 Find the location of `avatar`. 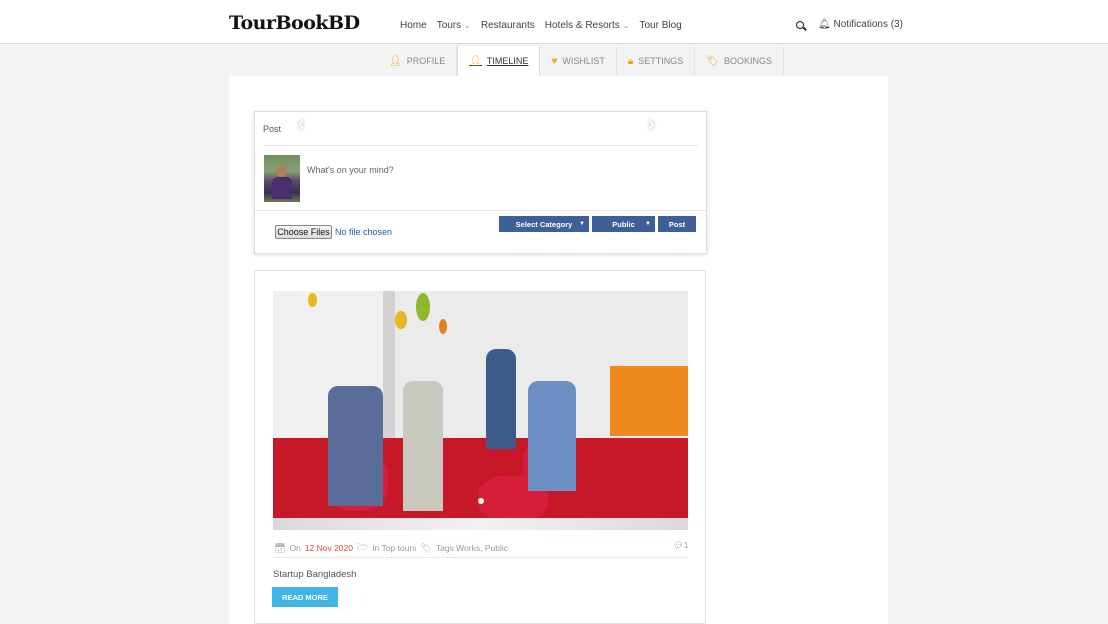

avatar is located at coordinates (282, 178).